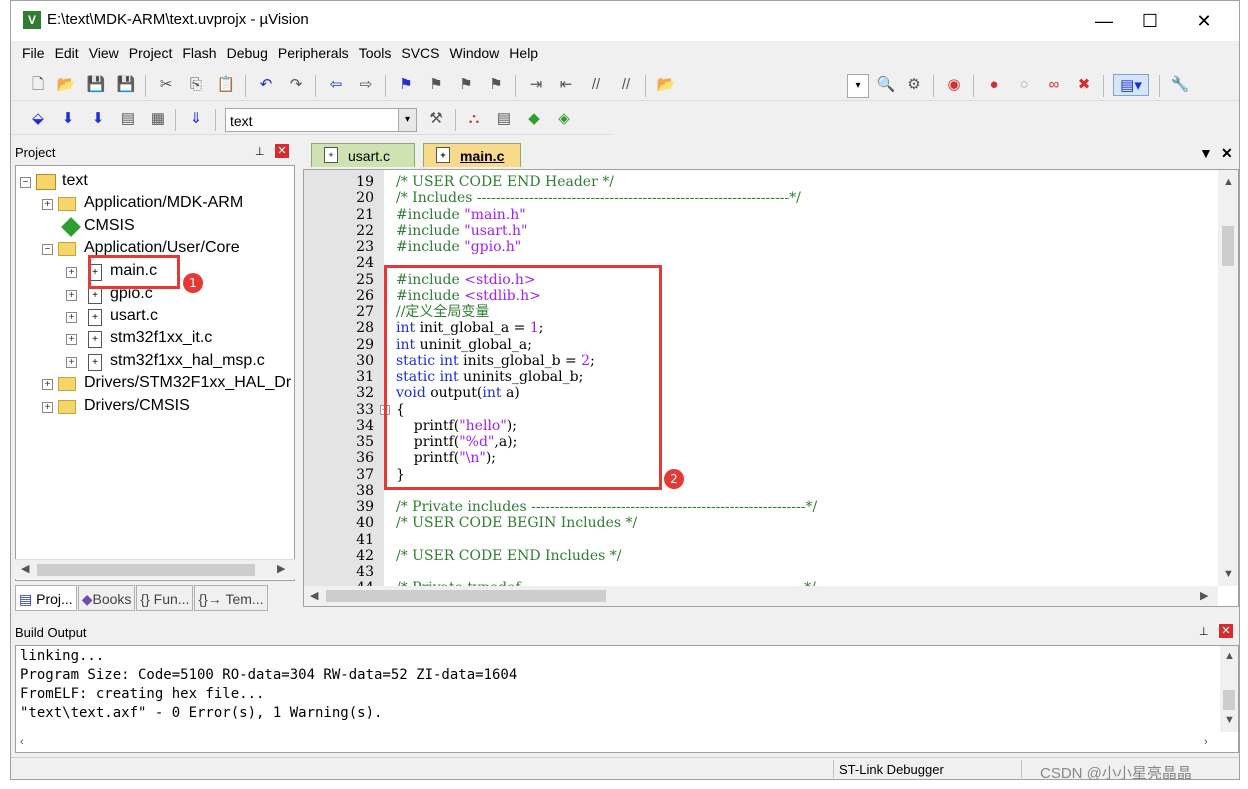 Image resolution: width=1248 pixels, height=789 pixels. Describe the element at coordinates (38, 85) in the screenshot. I see `new-file-icon: 🗋` at that location.